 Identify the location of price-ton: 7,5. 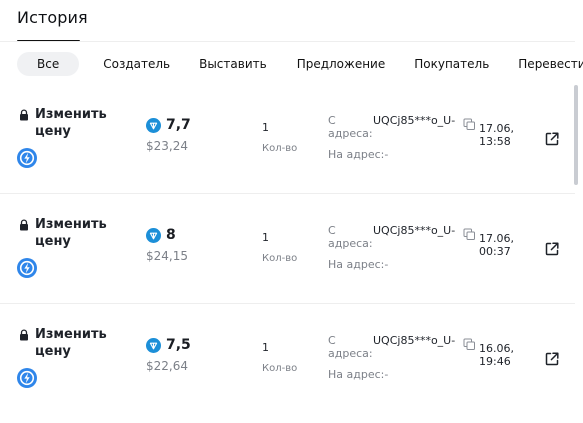
(178, 345).